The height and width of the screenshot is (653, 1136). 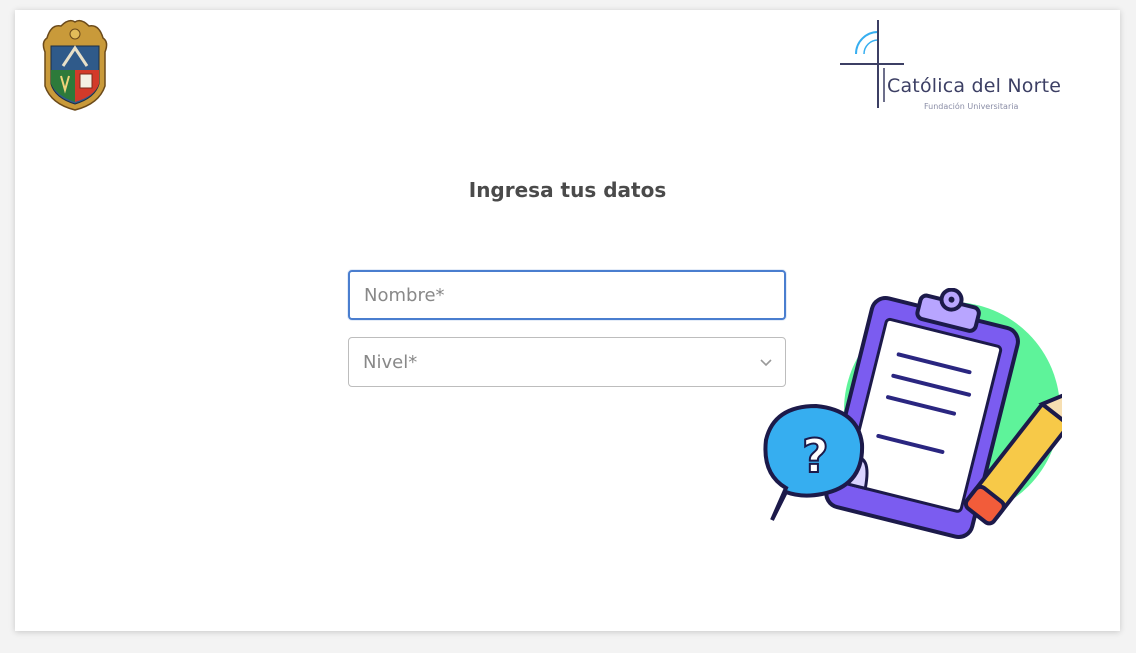 I want to click on name-input, so click(x=567, y=295).